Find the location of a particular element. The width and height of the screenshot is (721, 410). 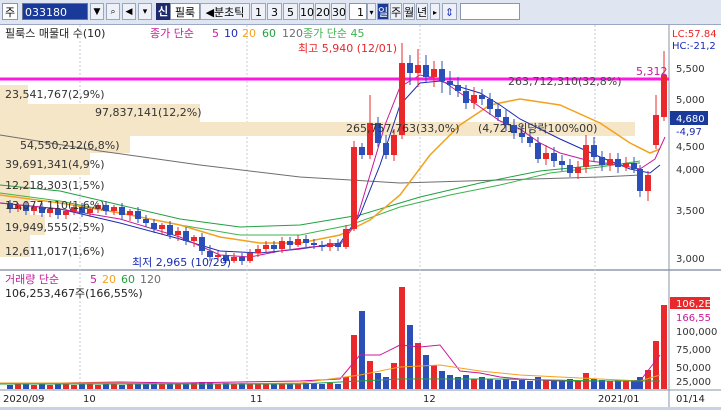

interval-button-20: 20 is located at coordinates (322, 11).